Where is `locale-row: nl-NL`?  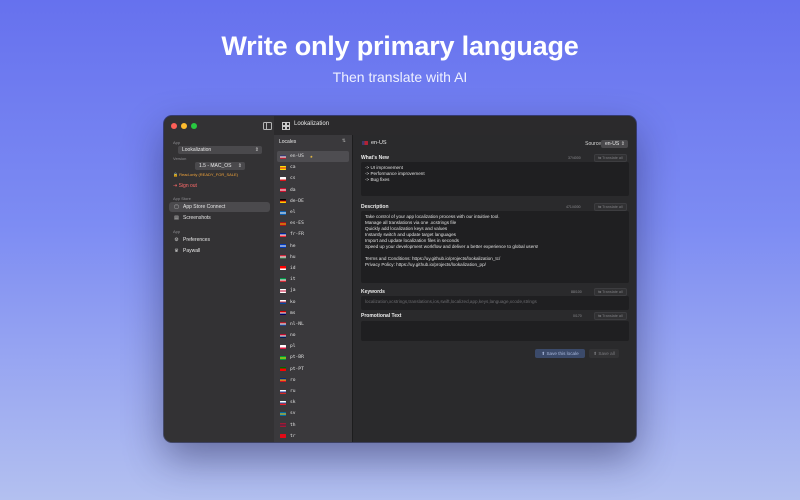 locale-row: nl-NL is located at coordinates (313, 324).